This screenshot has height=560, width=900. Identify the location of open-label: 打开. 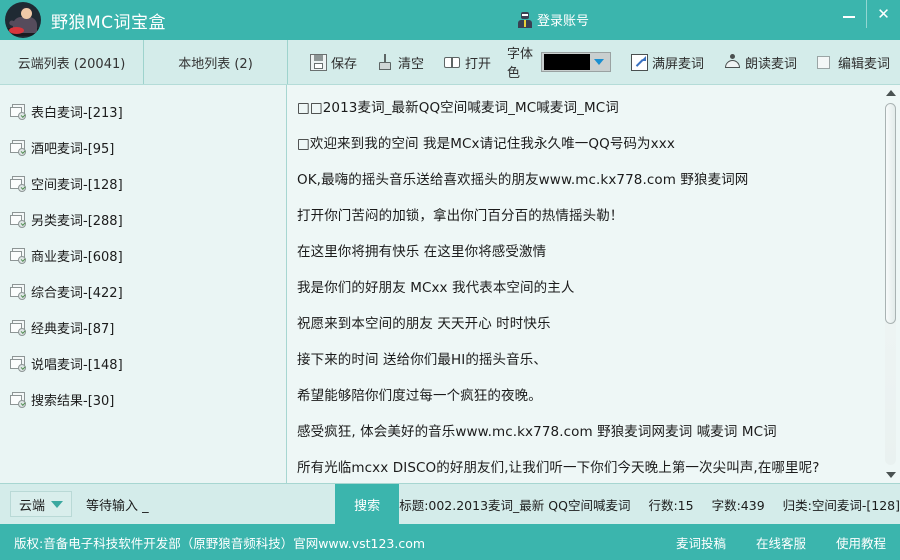
(478, 64).